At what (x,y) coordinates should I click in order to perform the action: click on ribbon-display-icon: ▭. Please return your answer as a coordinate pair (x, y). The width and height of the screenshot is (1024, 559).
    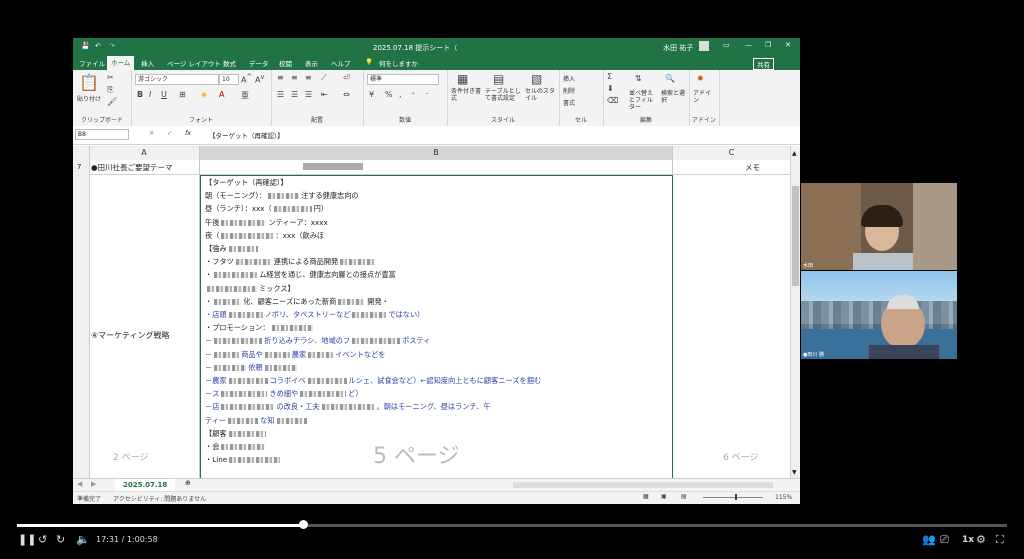
    Looking at the image, I should click on (726, 45).